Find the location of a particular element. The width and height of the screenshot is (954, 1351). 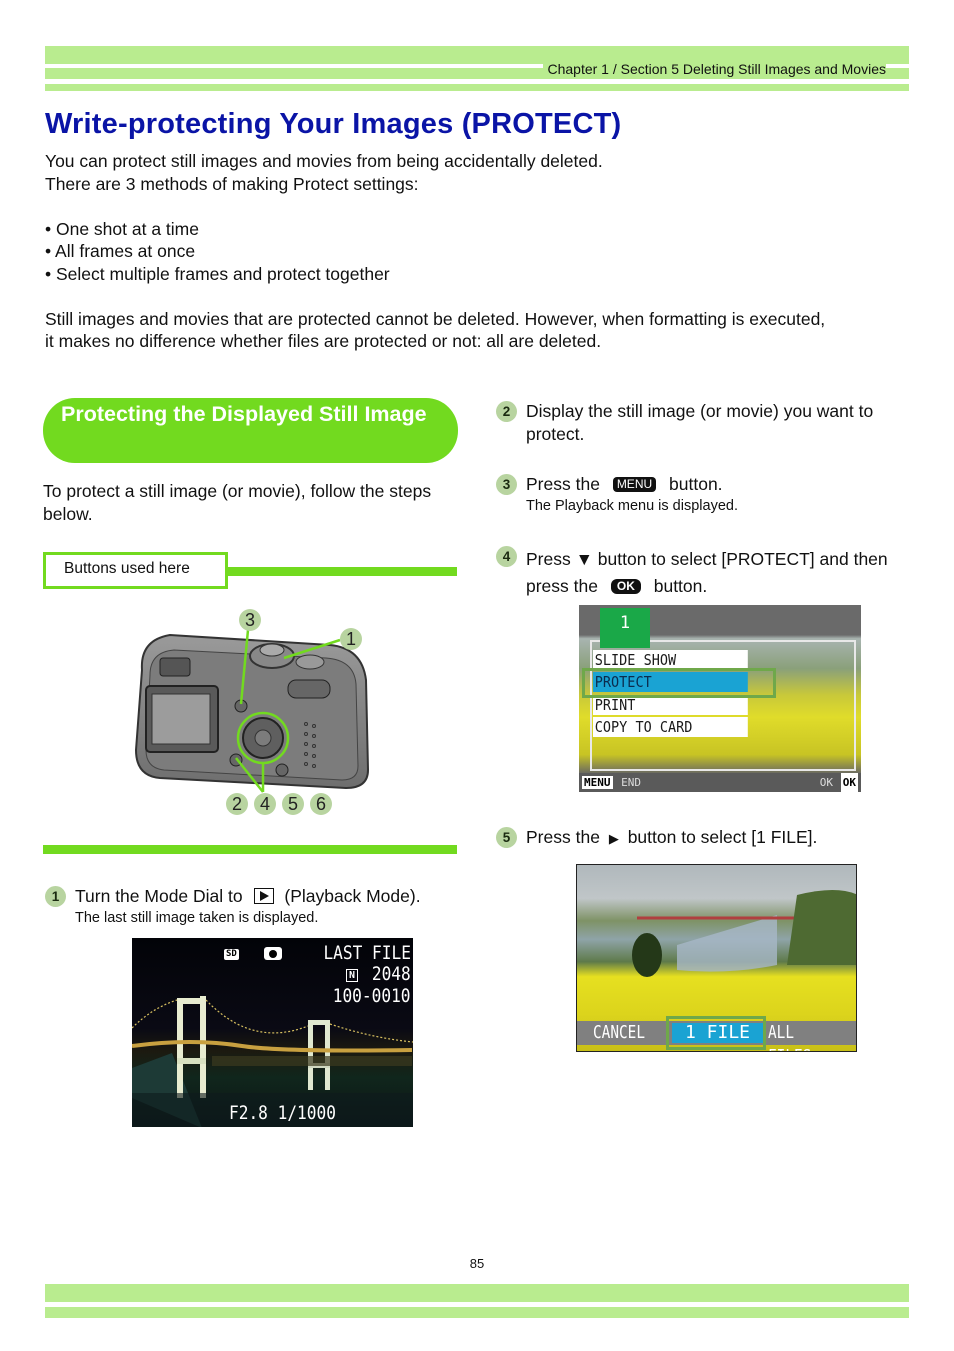

resolution-readout: 2048 is located at coordinates (391, 974).